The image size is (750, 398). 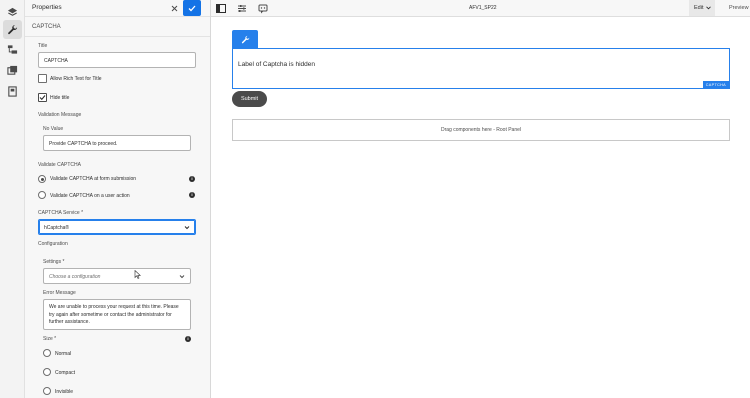 What do you see at coordinates (90, 196) in the screenshot?
I see `validate-on-action-label: Validate CAPTCHA on a user action` at bounding box center [90, 196].